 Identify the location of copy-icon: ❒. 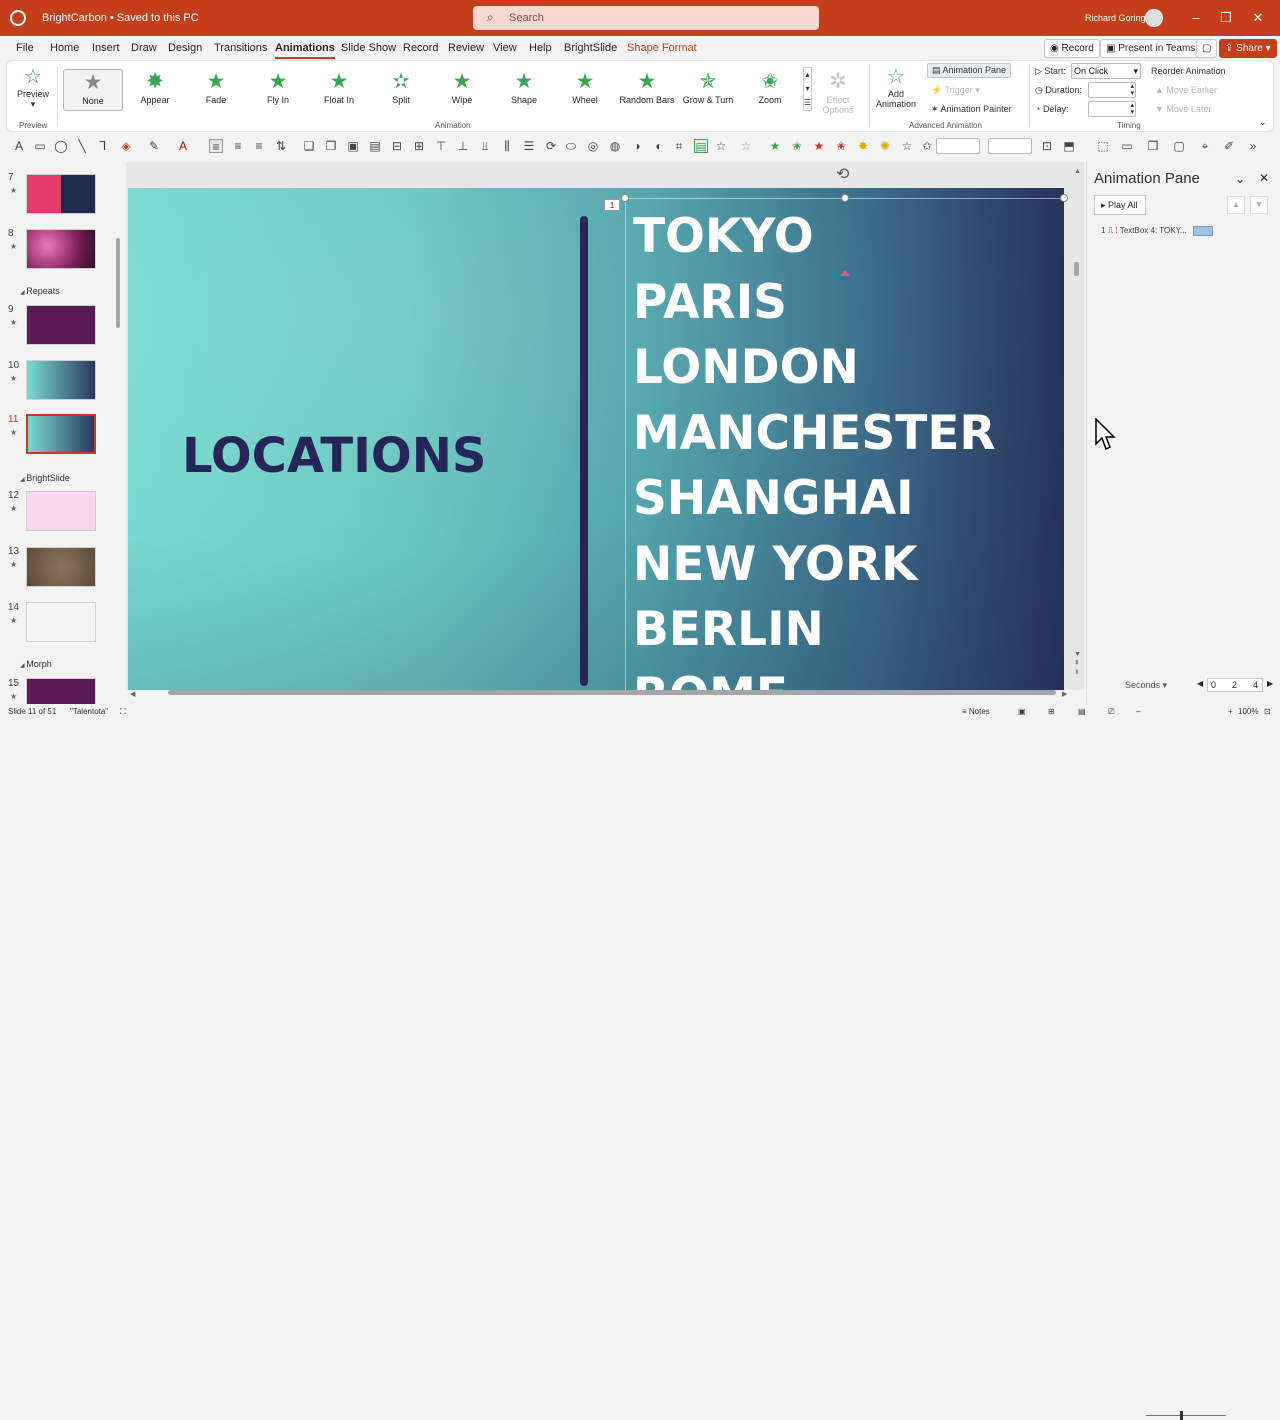
(1153, 146).